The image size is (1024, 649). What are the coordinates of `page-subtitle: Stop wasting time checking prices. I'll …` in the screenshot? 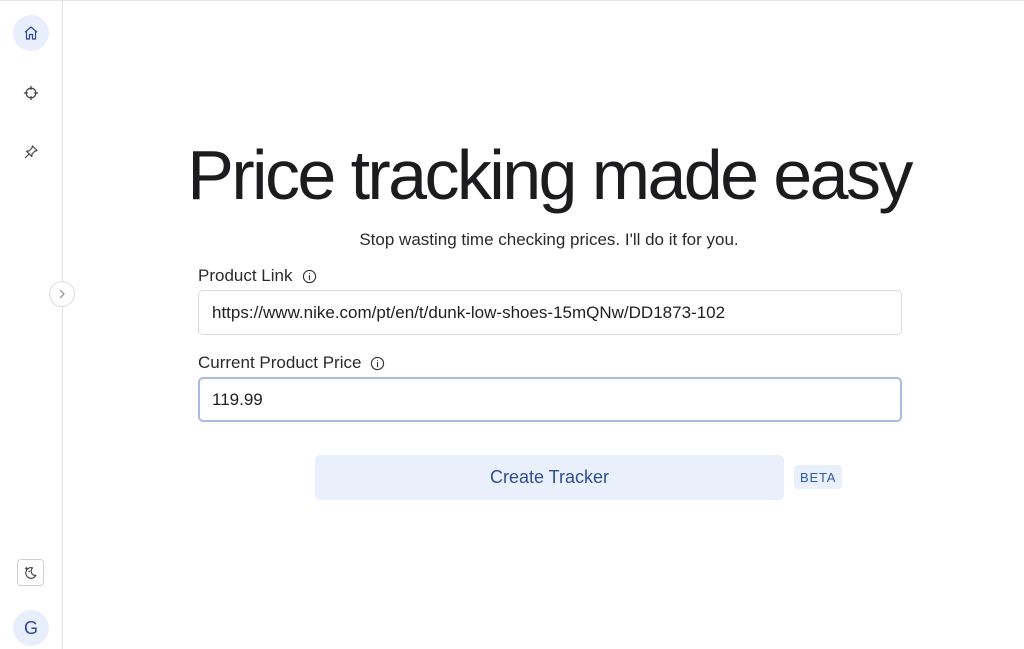 It's located at (549, 239).